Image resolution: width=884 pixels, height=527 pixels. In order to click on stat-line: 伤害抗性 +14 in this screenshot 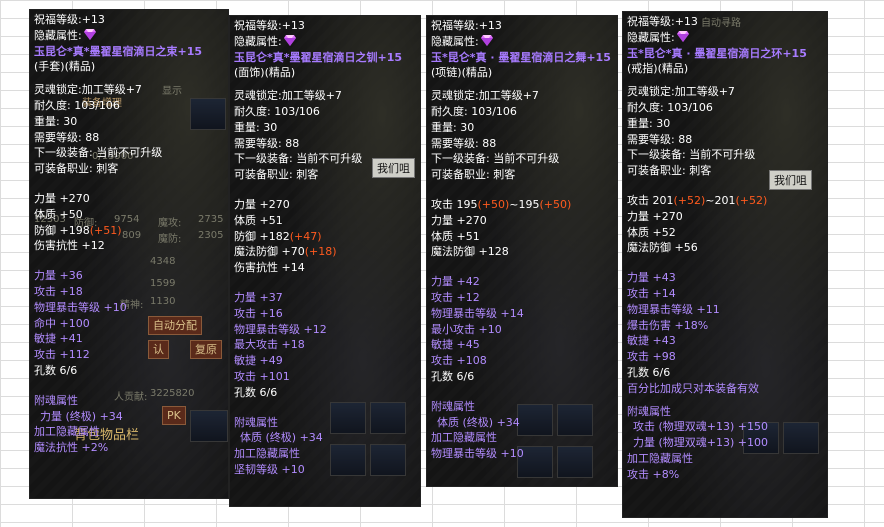, I will do `click(327, 268)`.